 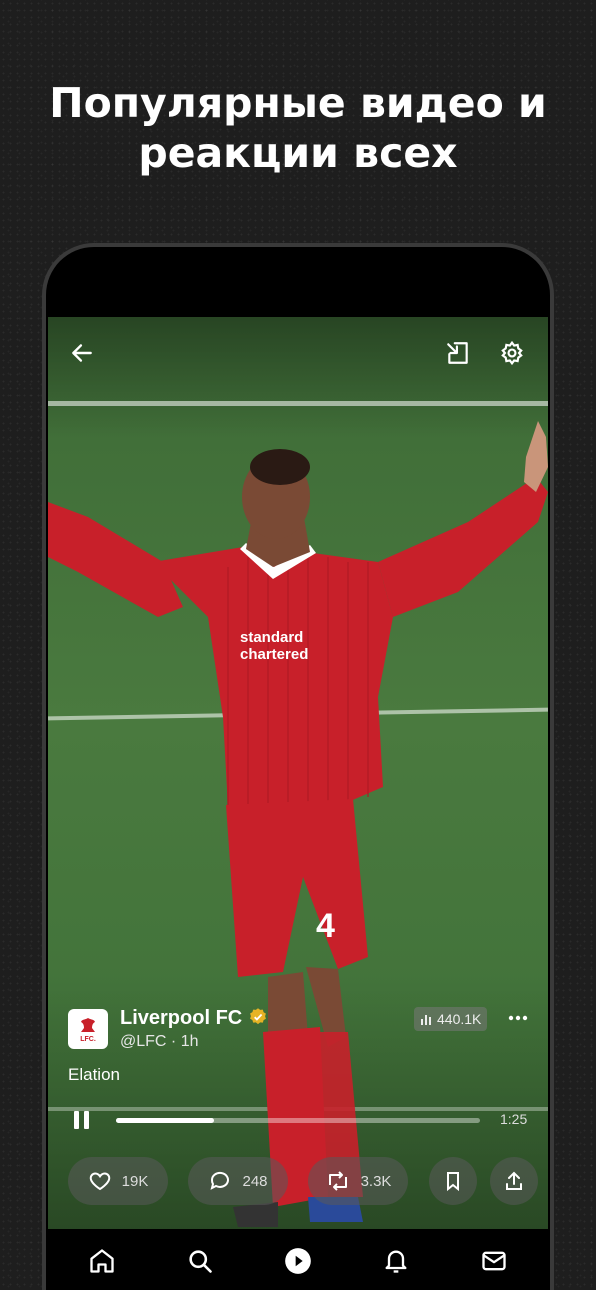 What do you see at coordinates (76, 1120) in the screenshot?
I see `pause-icon` at bounding box center [76, 1120].